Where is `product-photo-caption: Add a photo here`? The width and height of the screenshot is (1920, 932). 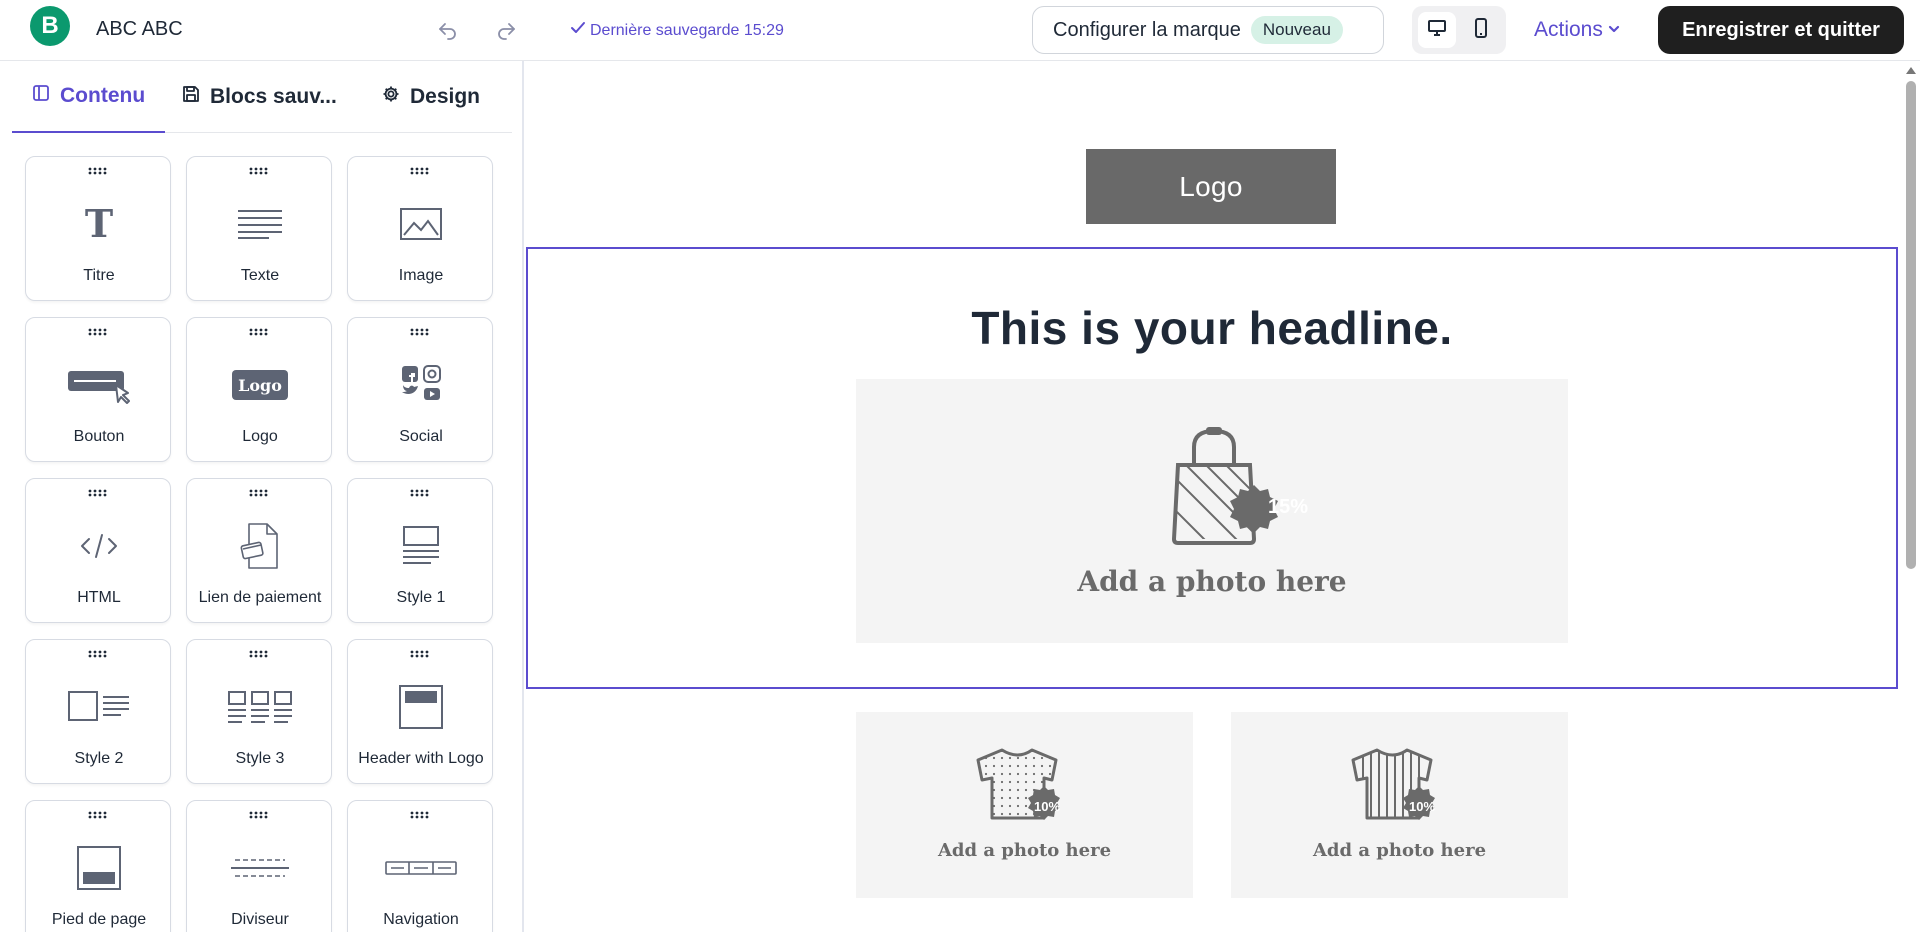 product-photo-caption: Add a photo here is located at coordinates (1399, 850).